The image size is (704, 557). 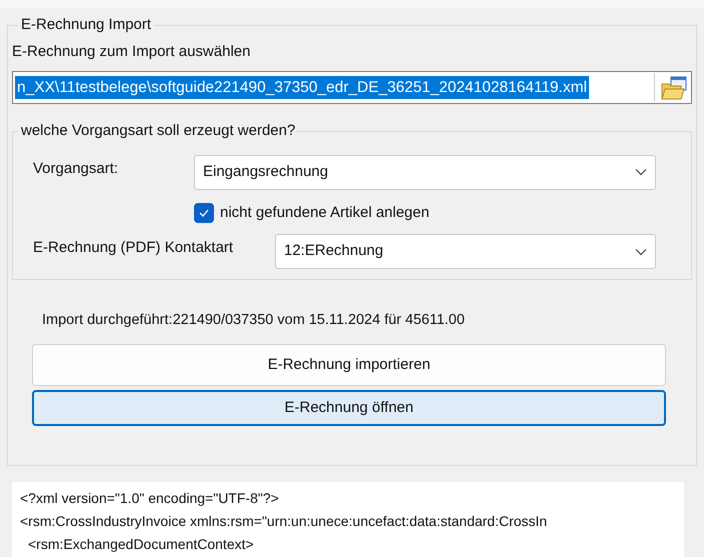 I want to click on dropdown: 12:ERechnung, so click(x=465, y=251).